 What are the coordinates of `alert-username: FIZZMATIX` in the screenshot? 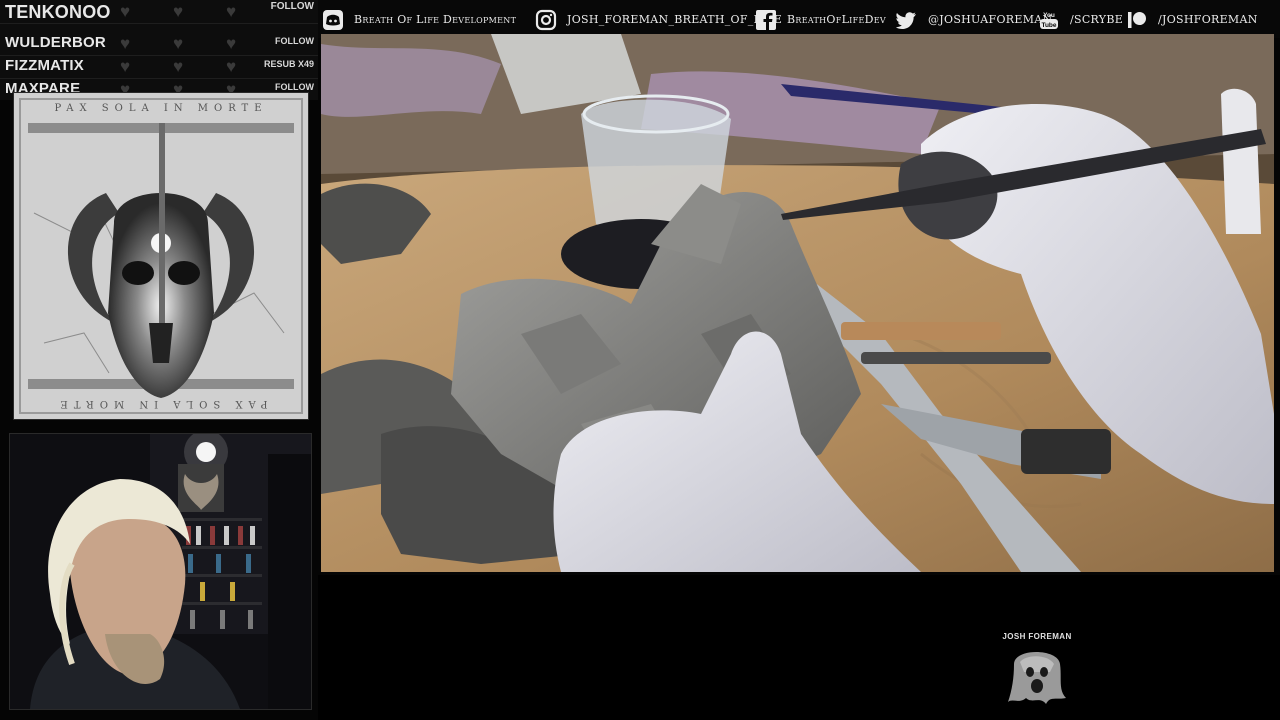 It's located at (45, 65).